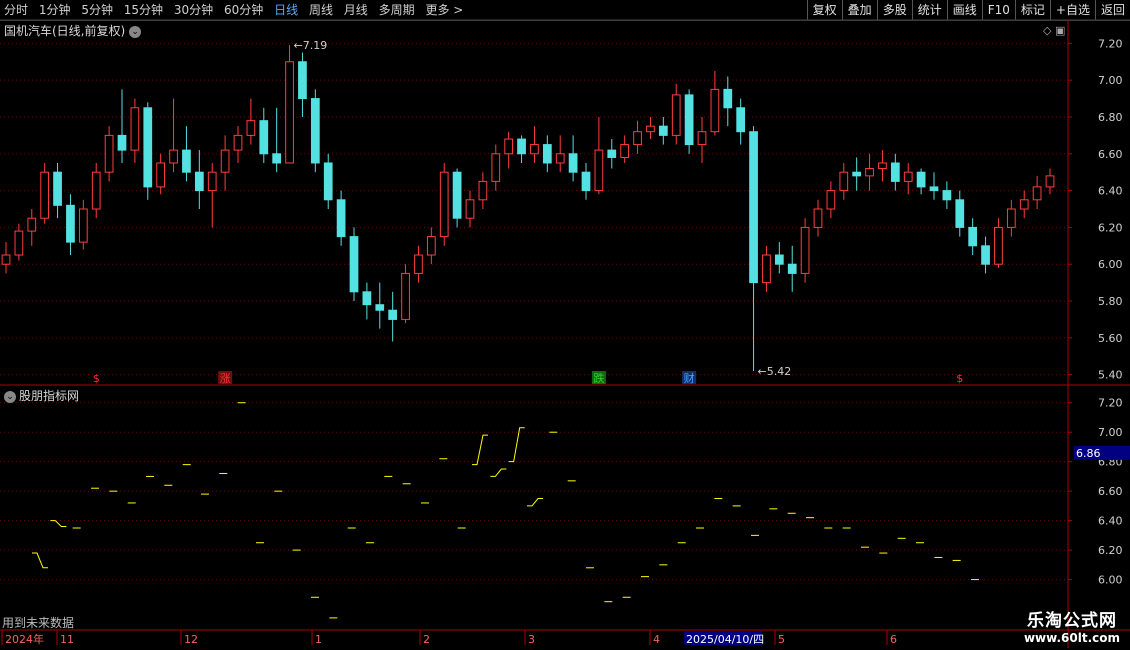 This screenshot has width=1130, height=650. I want to click on y-tick-label: 7.20, so click(1110, 403).